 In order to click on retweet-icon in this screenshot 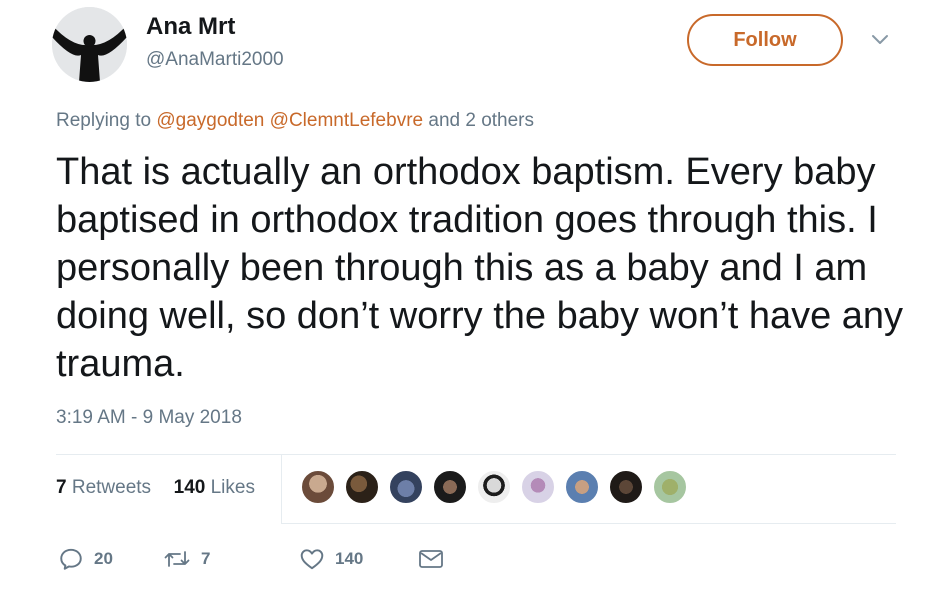, I will do `click(177, 559)`.